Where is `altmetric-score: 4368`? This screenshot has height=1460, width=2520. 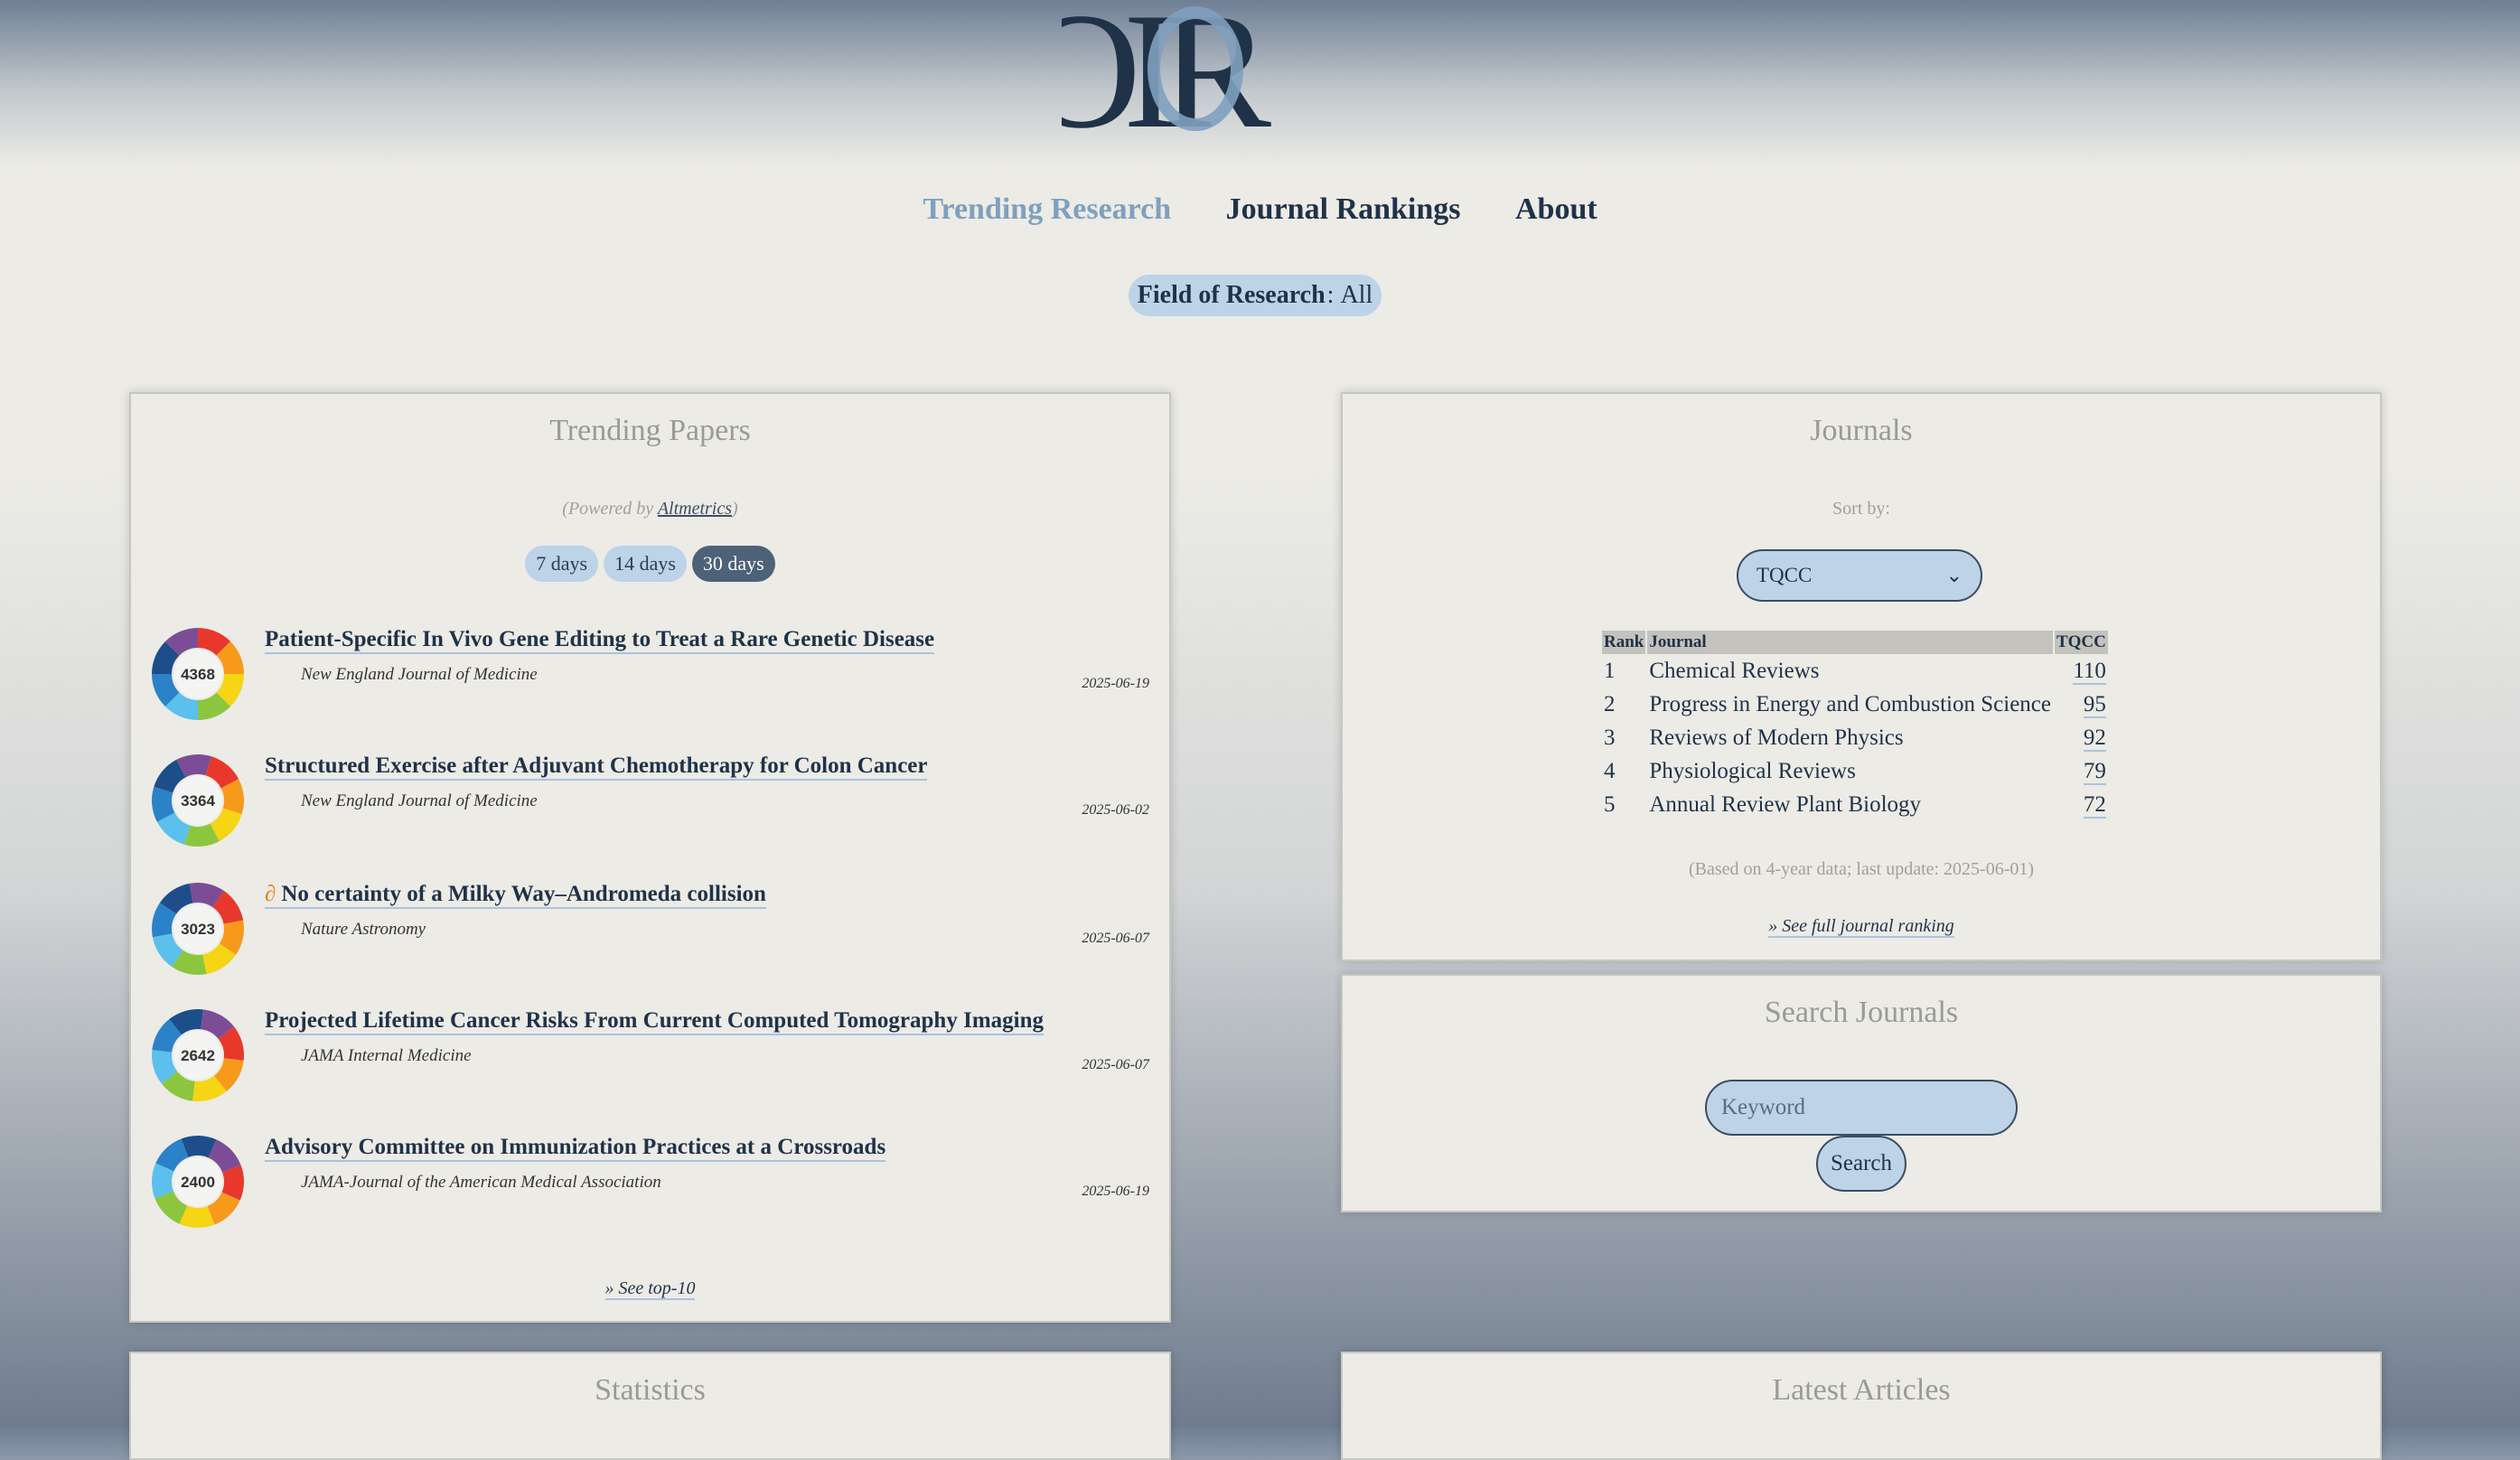 altmetric-score: 4368 is located at coordinates (198, 674).